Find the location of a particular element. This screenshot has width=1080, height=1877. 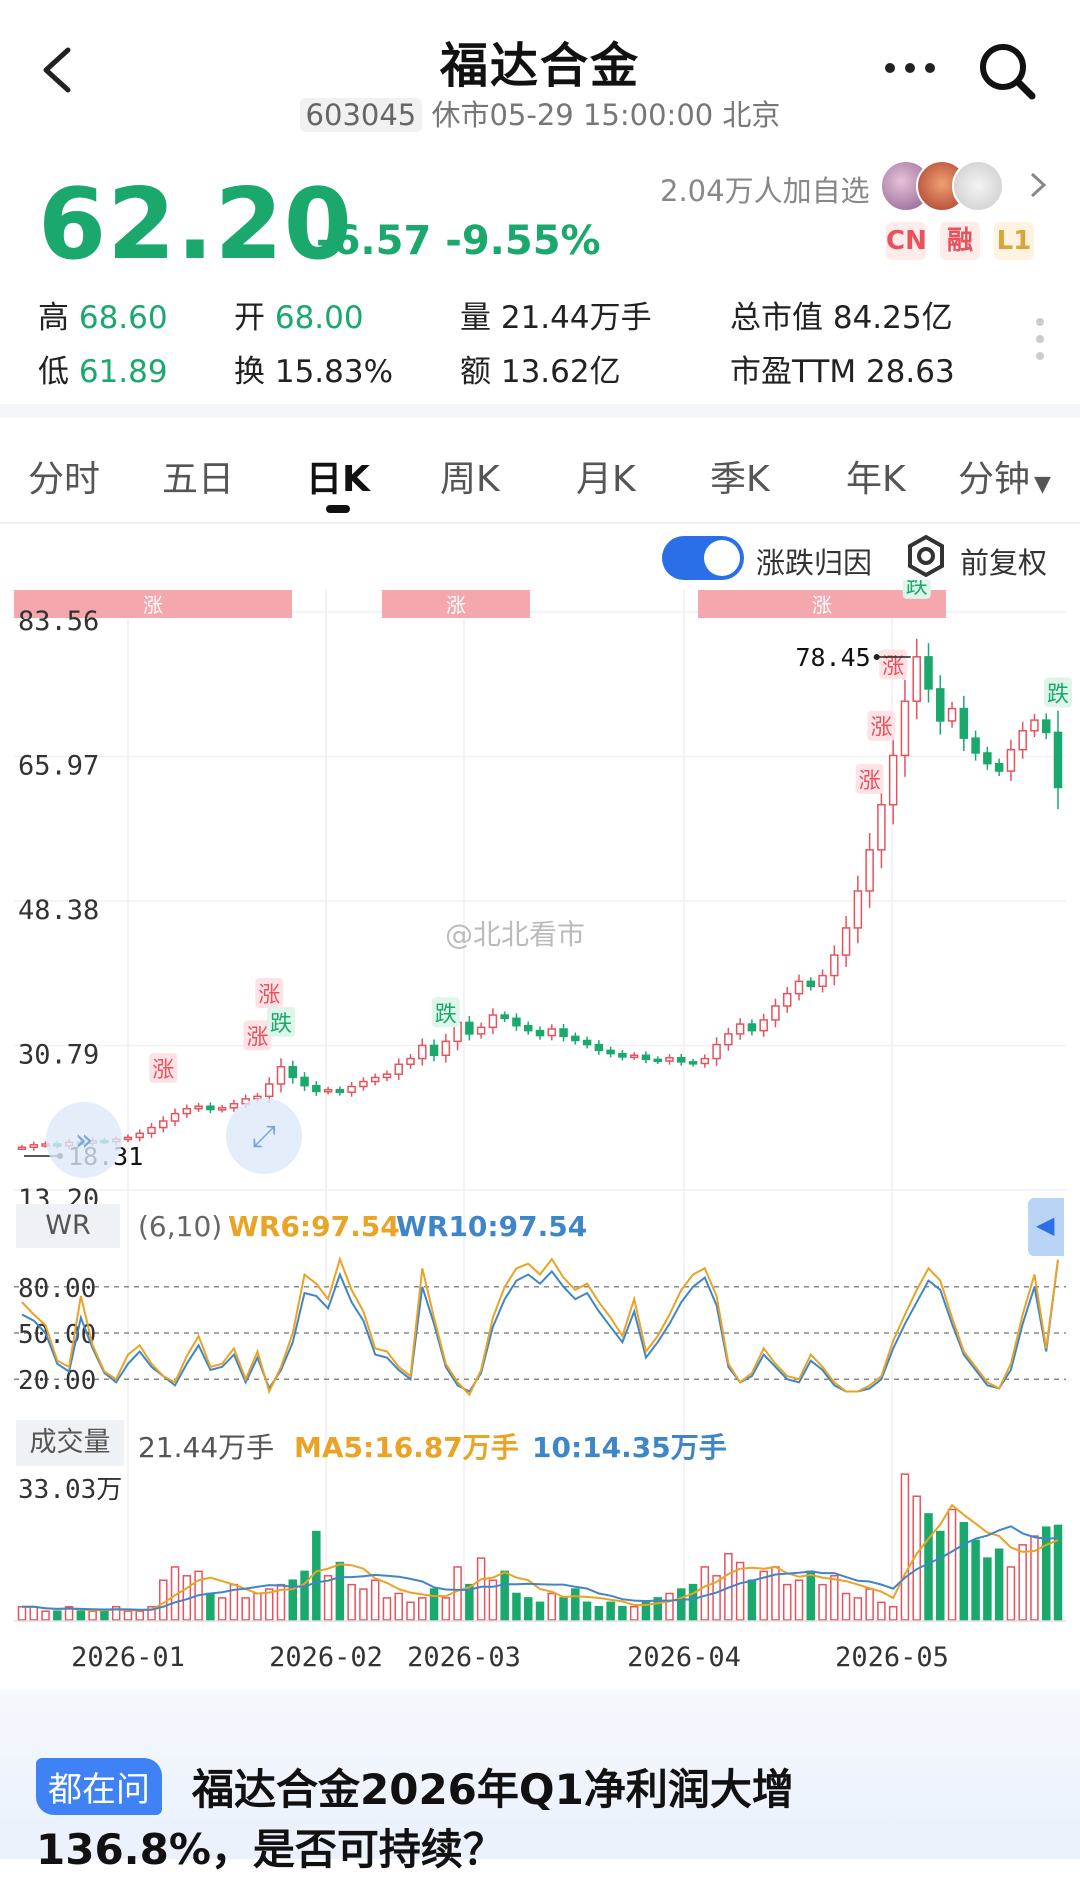

follower-avatars is located at coordinates (945, 186).